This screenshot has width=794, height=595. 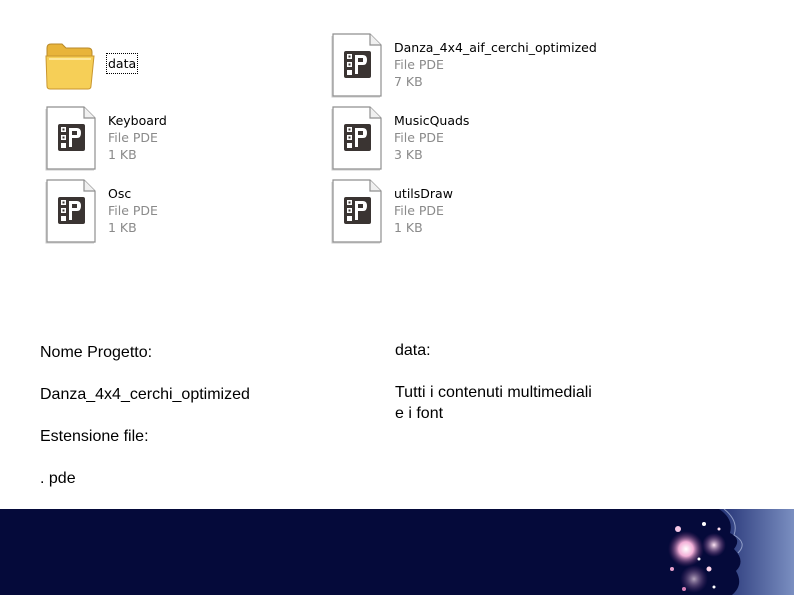 I want to click on project-label: Nome Progetto:, so click(x=96, y=352).